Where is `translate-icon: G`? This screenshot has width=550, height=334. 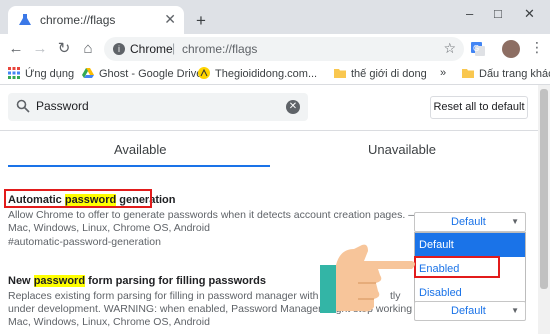
translate-icon: G is located at coordinates (478, 49).